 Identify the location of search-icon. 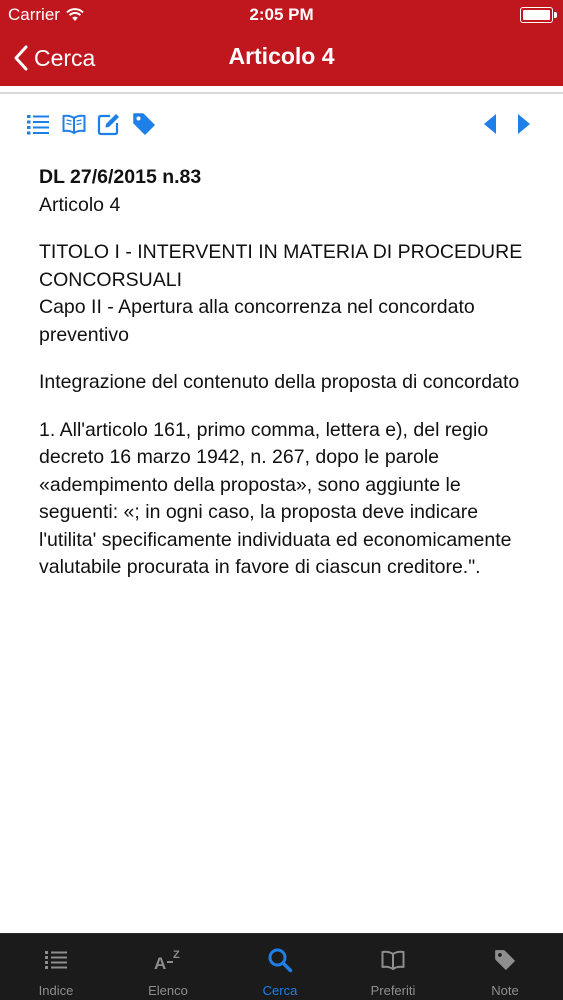
(280, 960).